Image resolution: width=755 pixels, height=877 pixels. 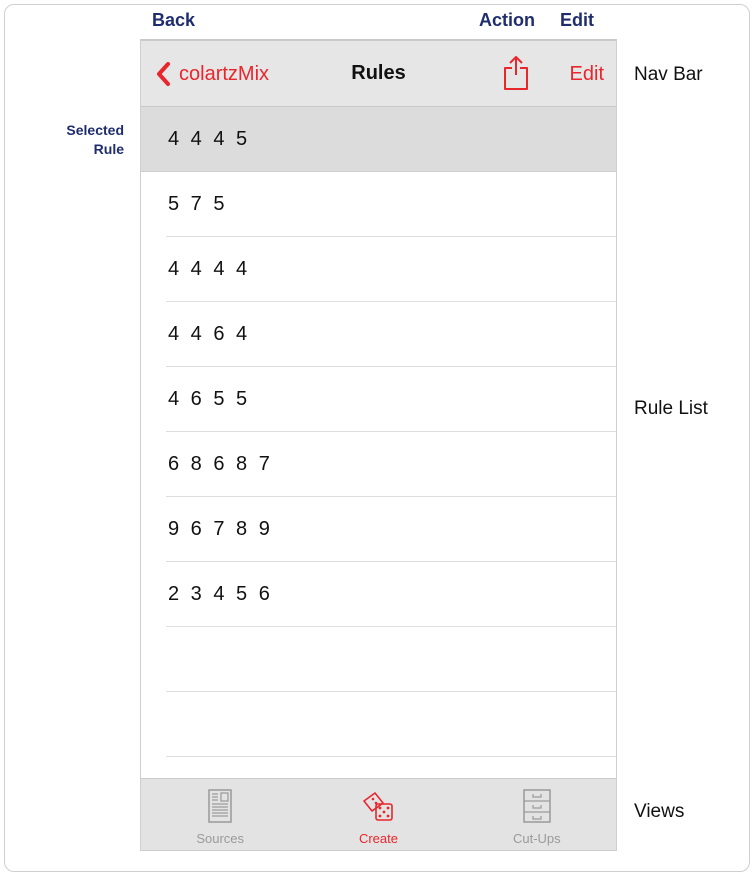 I want to click on views-tab-bar: Sources Create Cut-Ups, so click(x=378, y=814).